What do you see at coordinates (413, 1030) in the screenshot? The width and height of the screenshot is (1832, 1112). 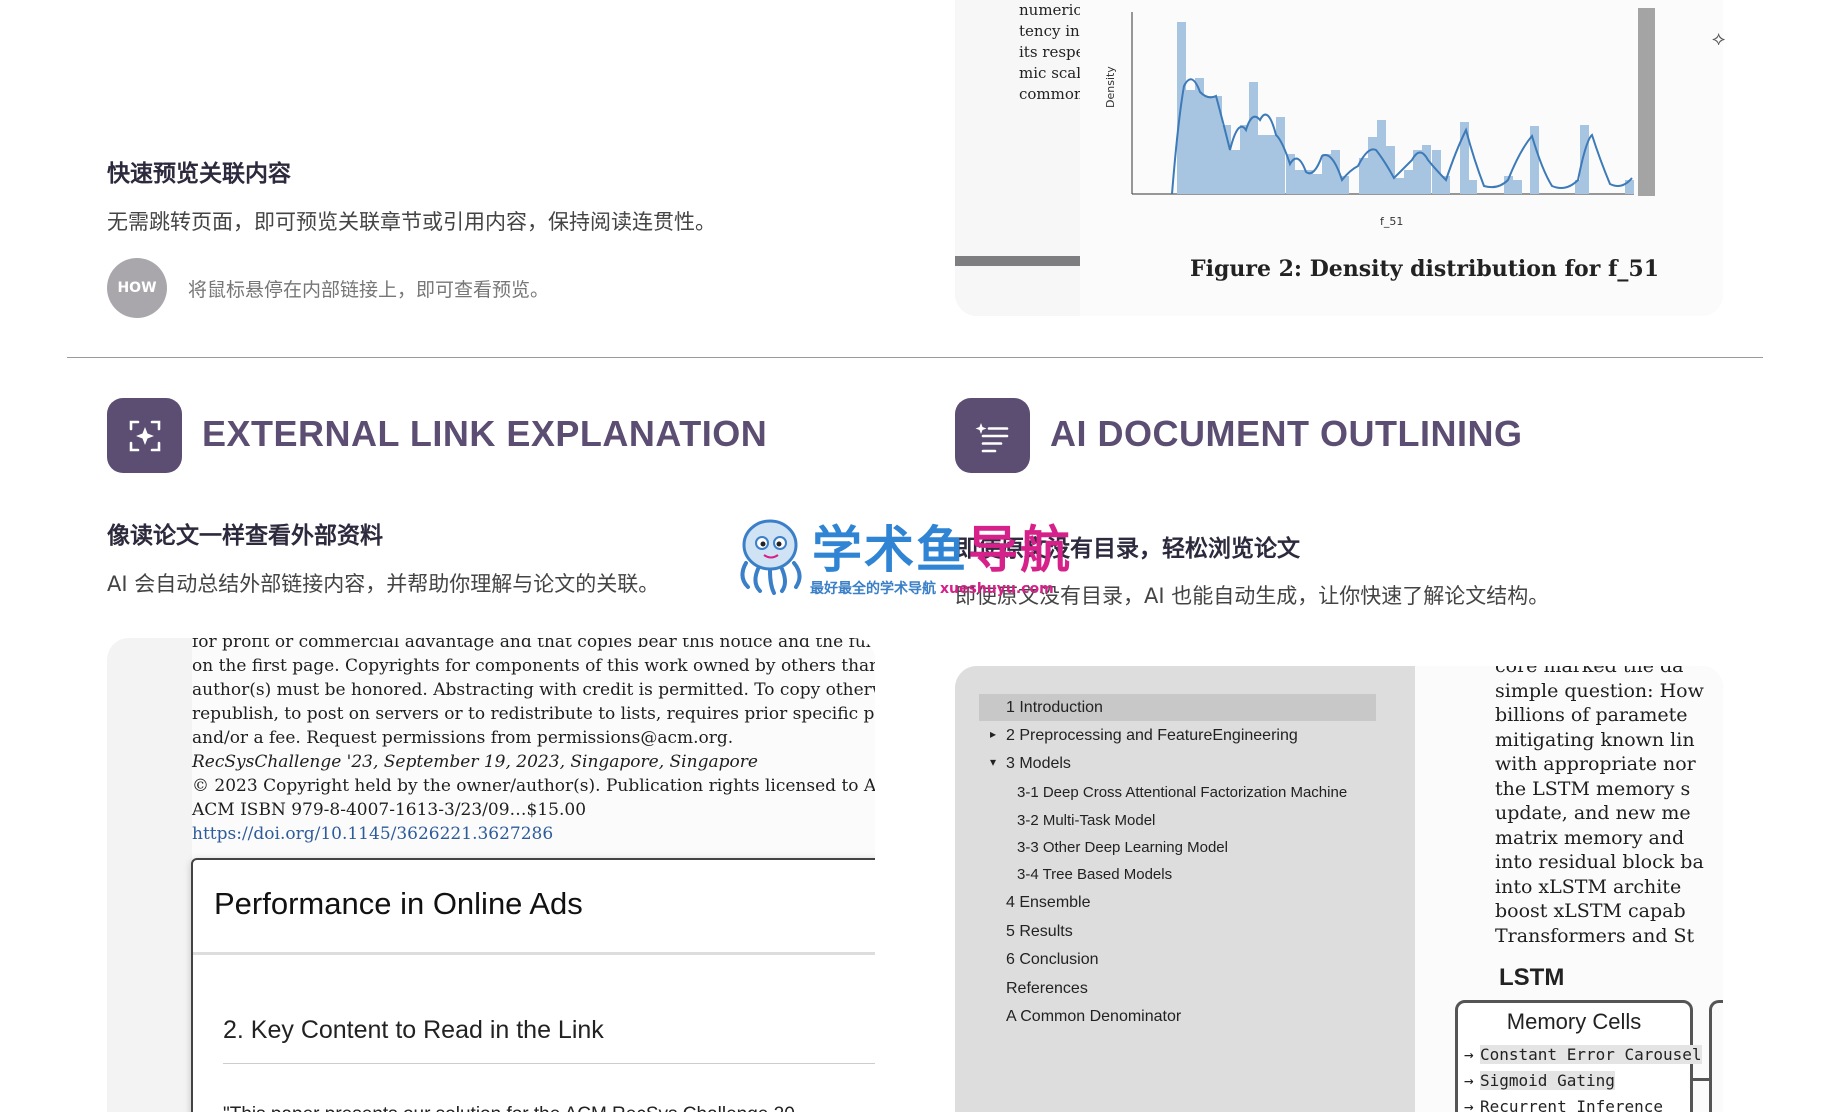 I see `popup-heading: 2. Key Content to Read in the Link` at bounding box center [413, 1030].